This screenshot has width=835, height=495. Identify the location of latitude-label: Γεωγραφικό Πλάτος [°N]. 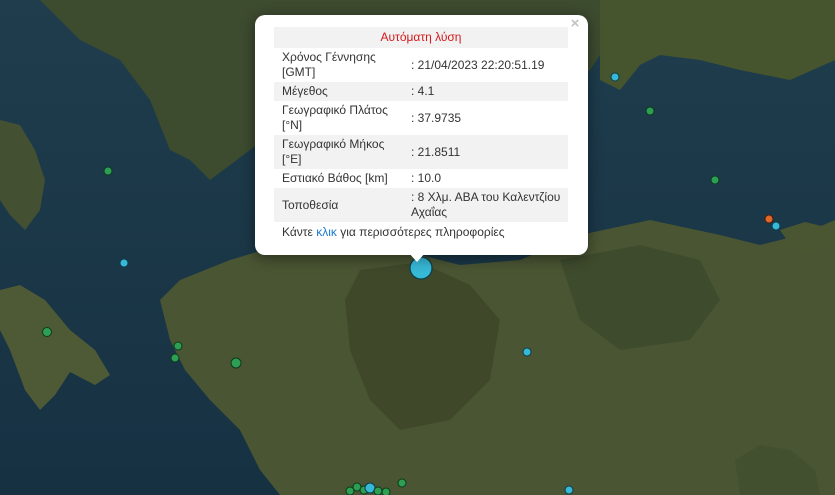
(335, 117).